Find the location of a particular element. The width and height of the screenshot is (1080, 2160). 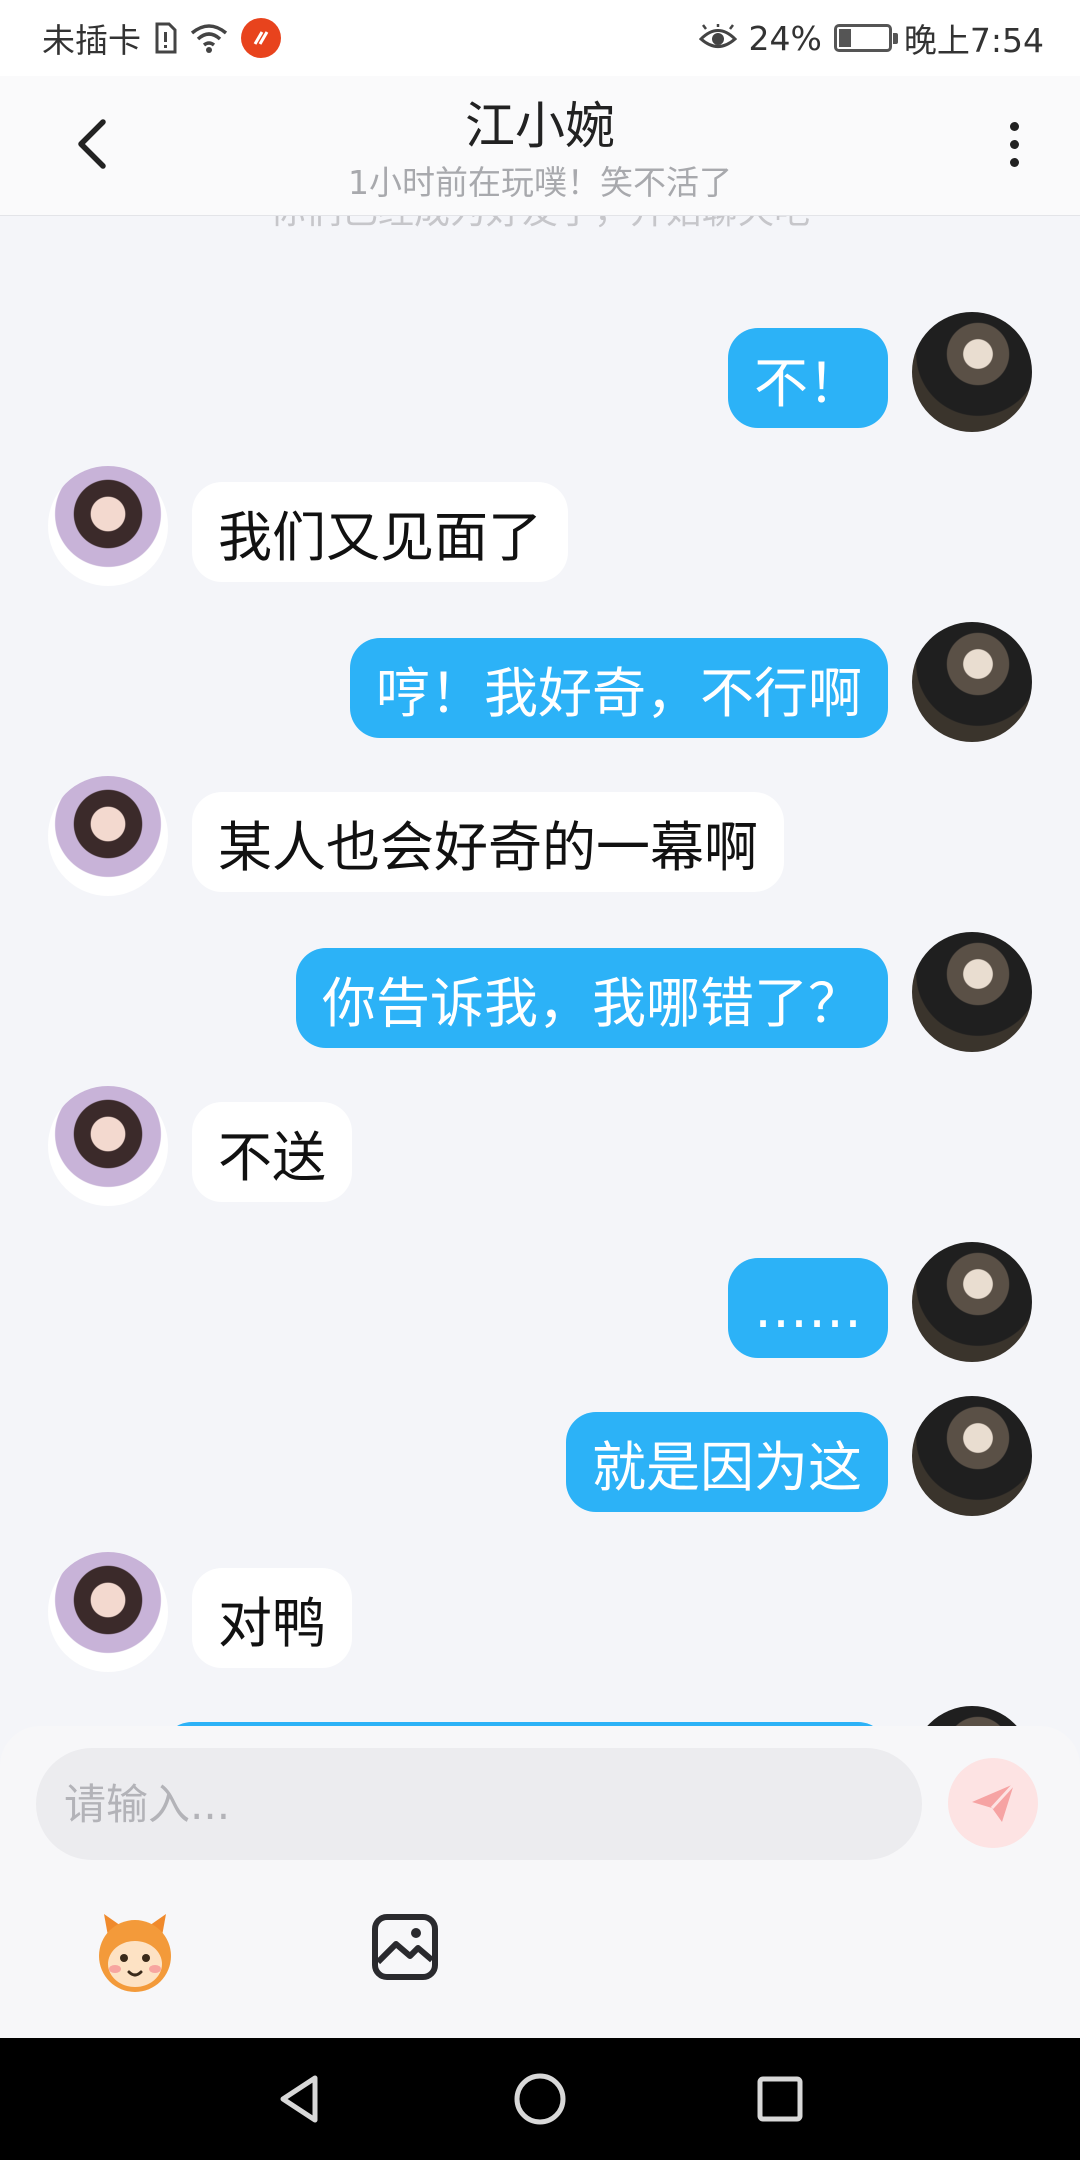

image-icon is located at coordinates (405, 1947).